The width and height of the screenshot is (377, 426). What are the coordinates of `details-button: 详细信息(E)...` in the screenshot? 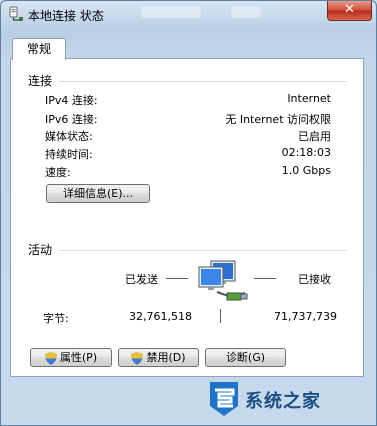 It's located at (98, 193).